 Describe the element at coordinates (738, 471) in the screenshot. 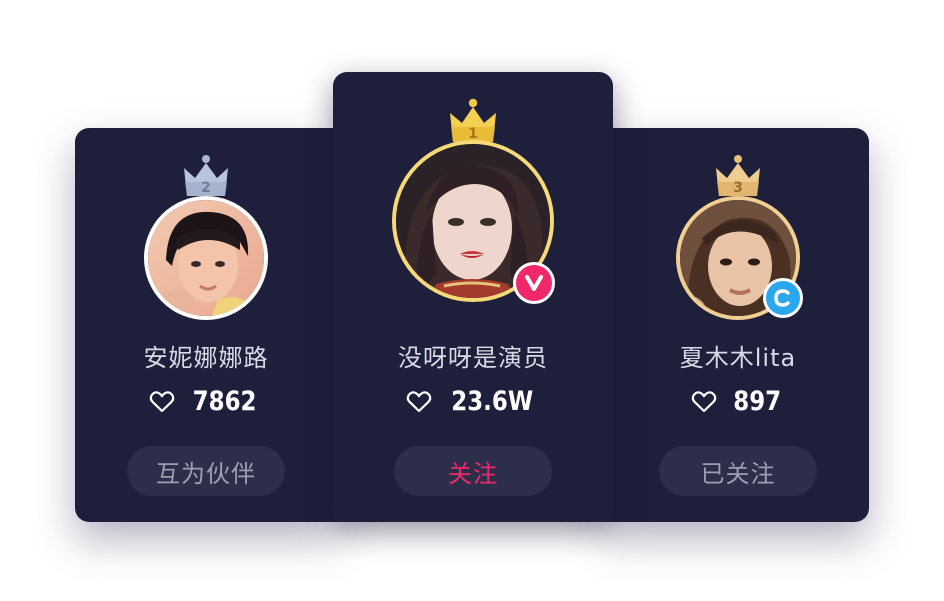

I see `already-following-button: 已关注` at that location.